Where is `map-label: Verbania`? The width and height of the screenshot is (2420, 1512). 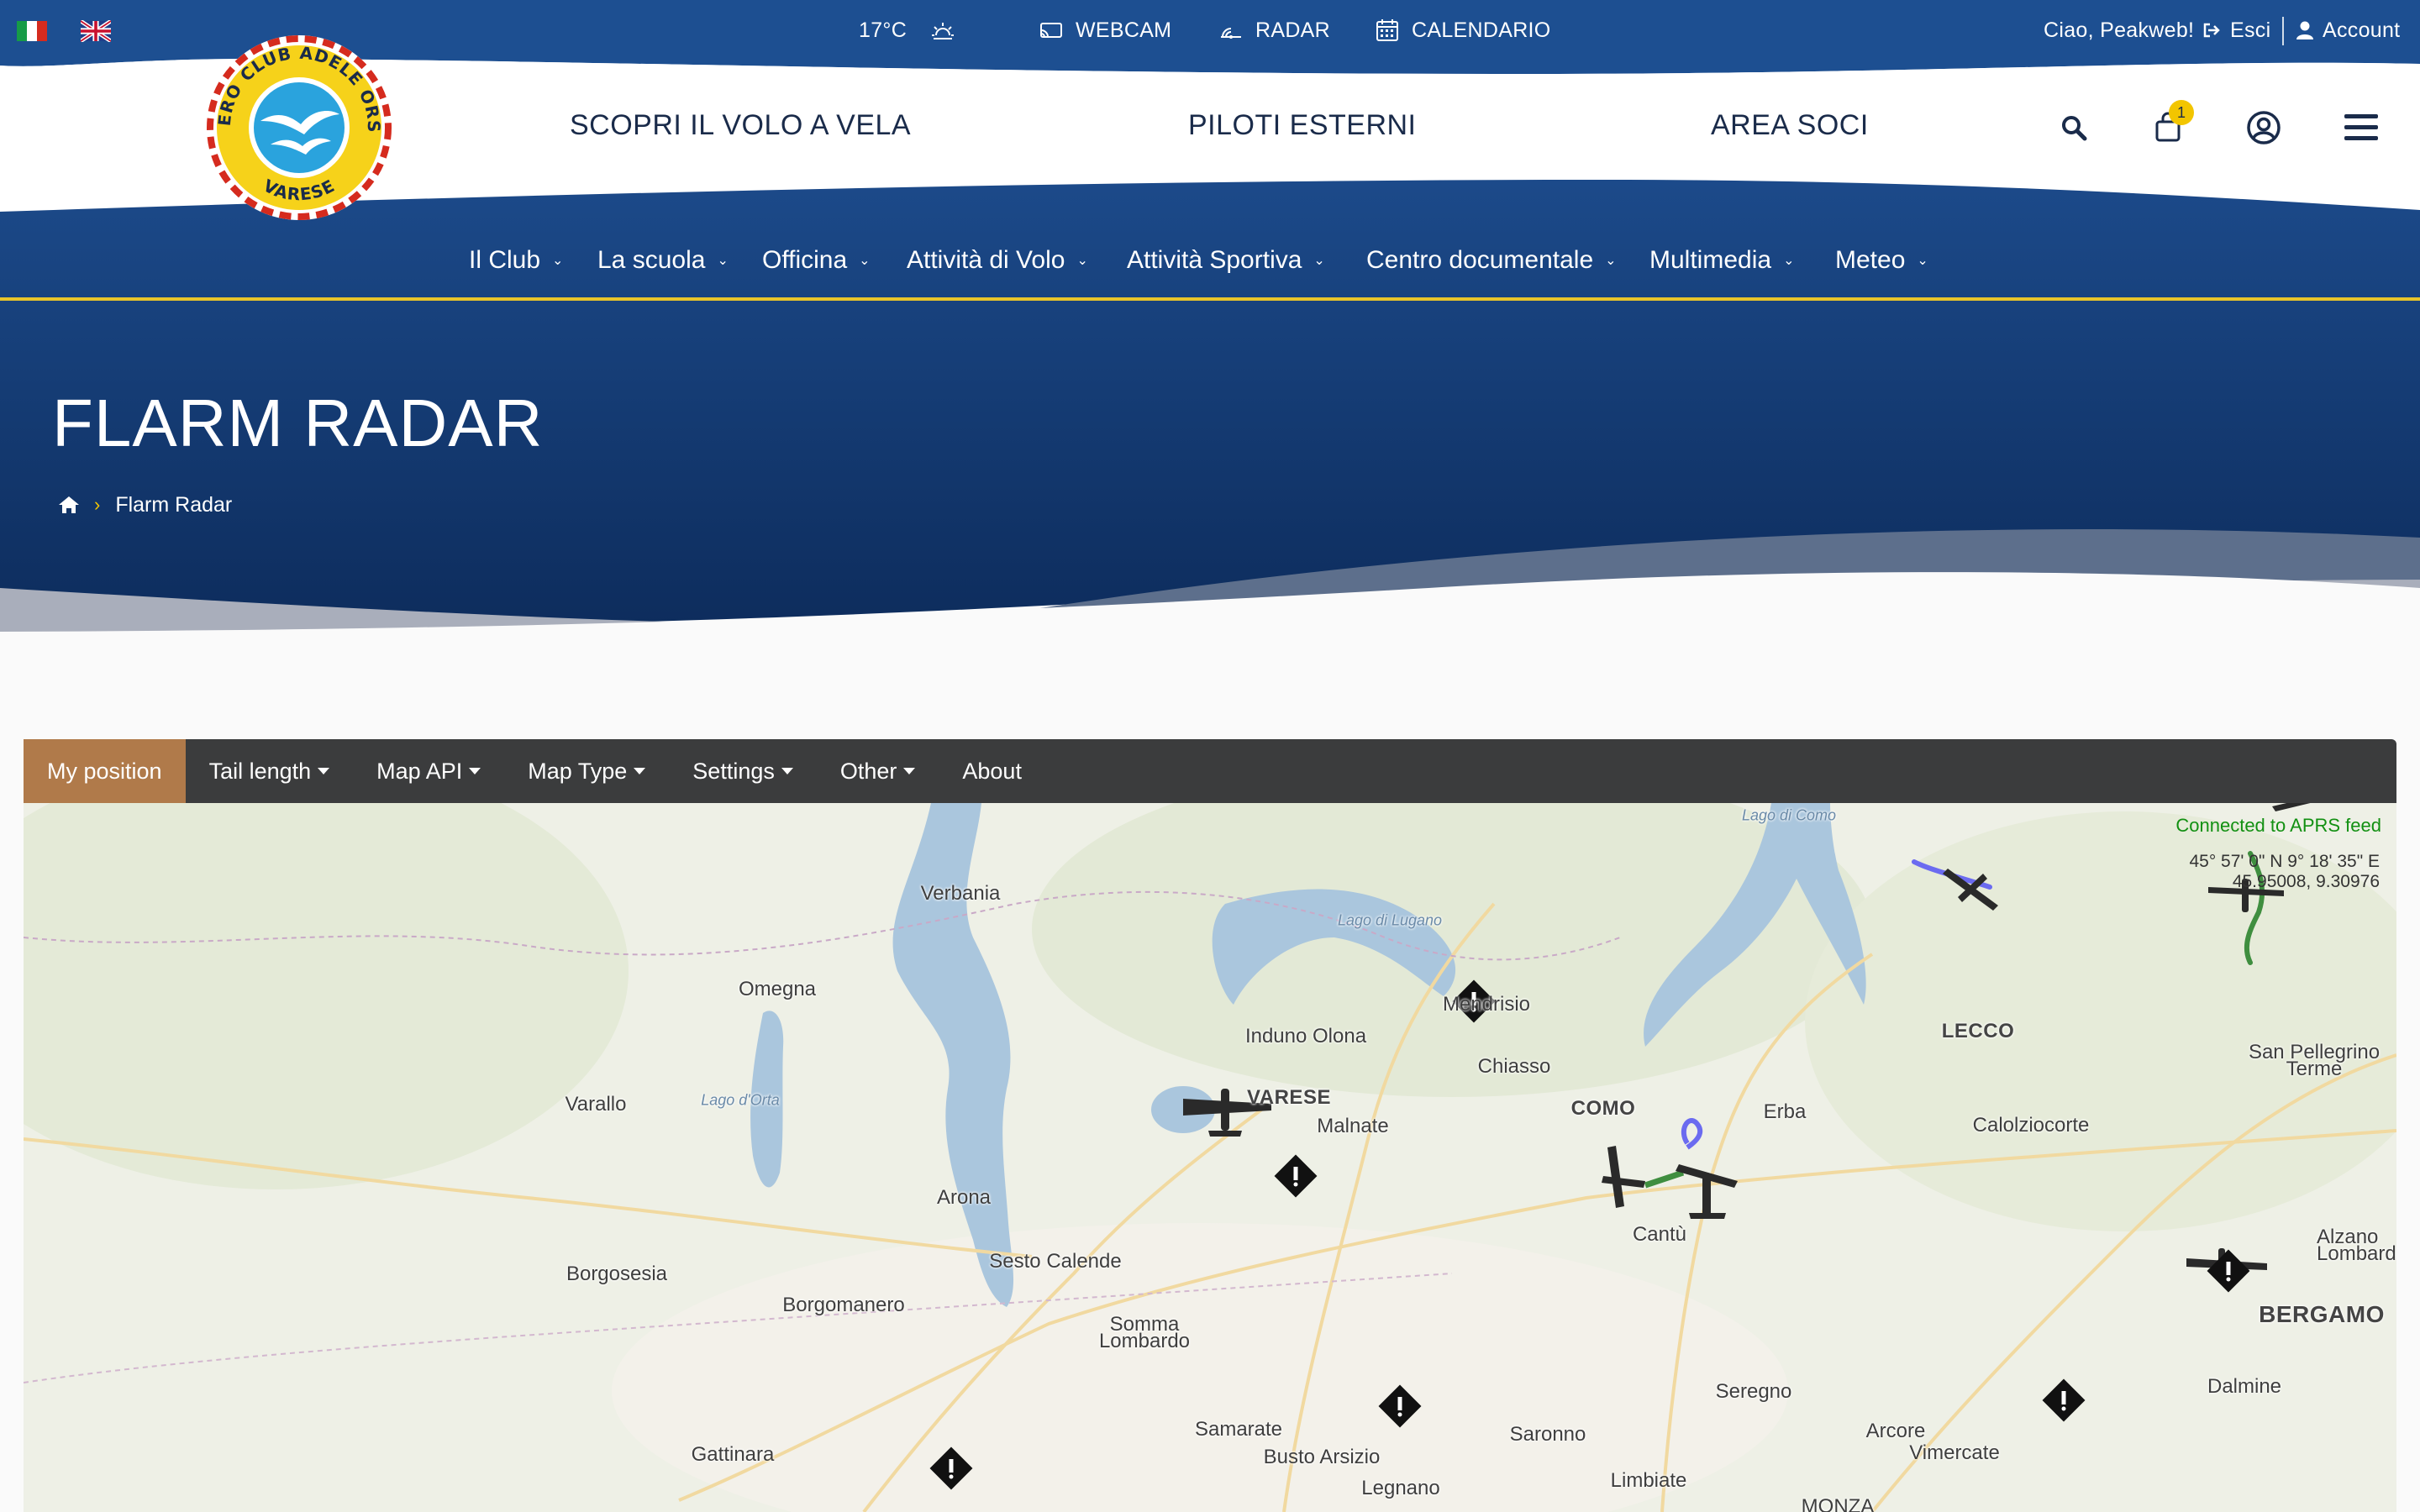 map-label: Verbania is located at coordinates (961, 893).